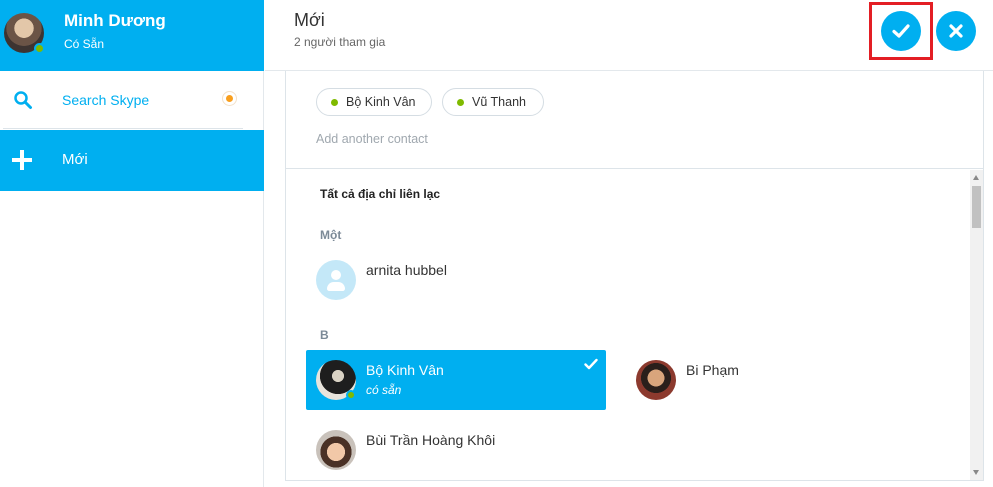 This screenshot has height=487, width=993. I want to click on default-avatar-icon, so click(336, 280).